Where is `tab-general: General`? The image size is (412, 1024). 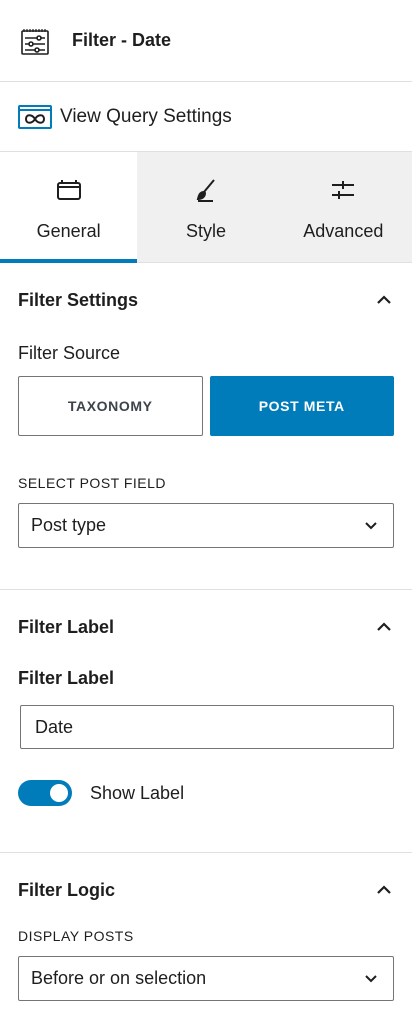 tab-general: General is located at coordinates (69, 207).